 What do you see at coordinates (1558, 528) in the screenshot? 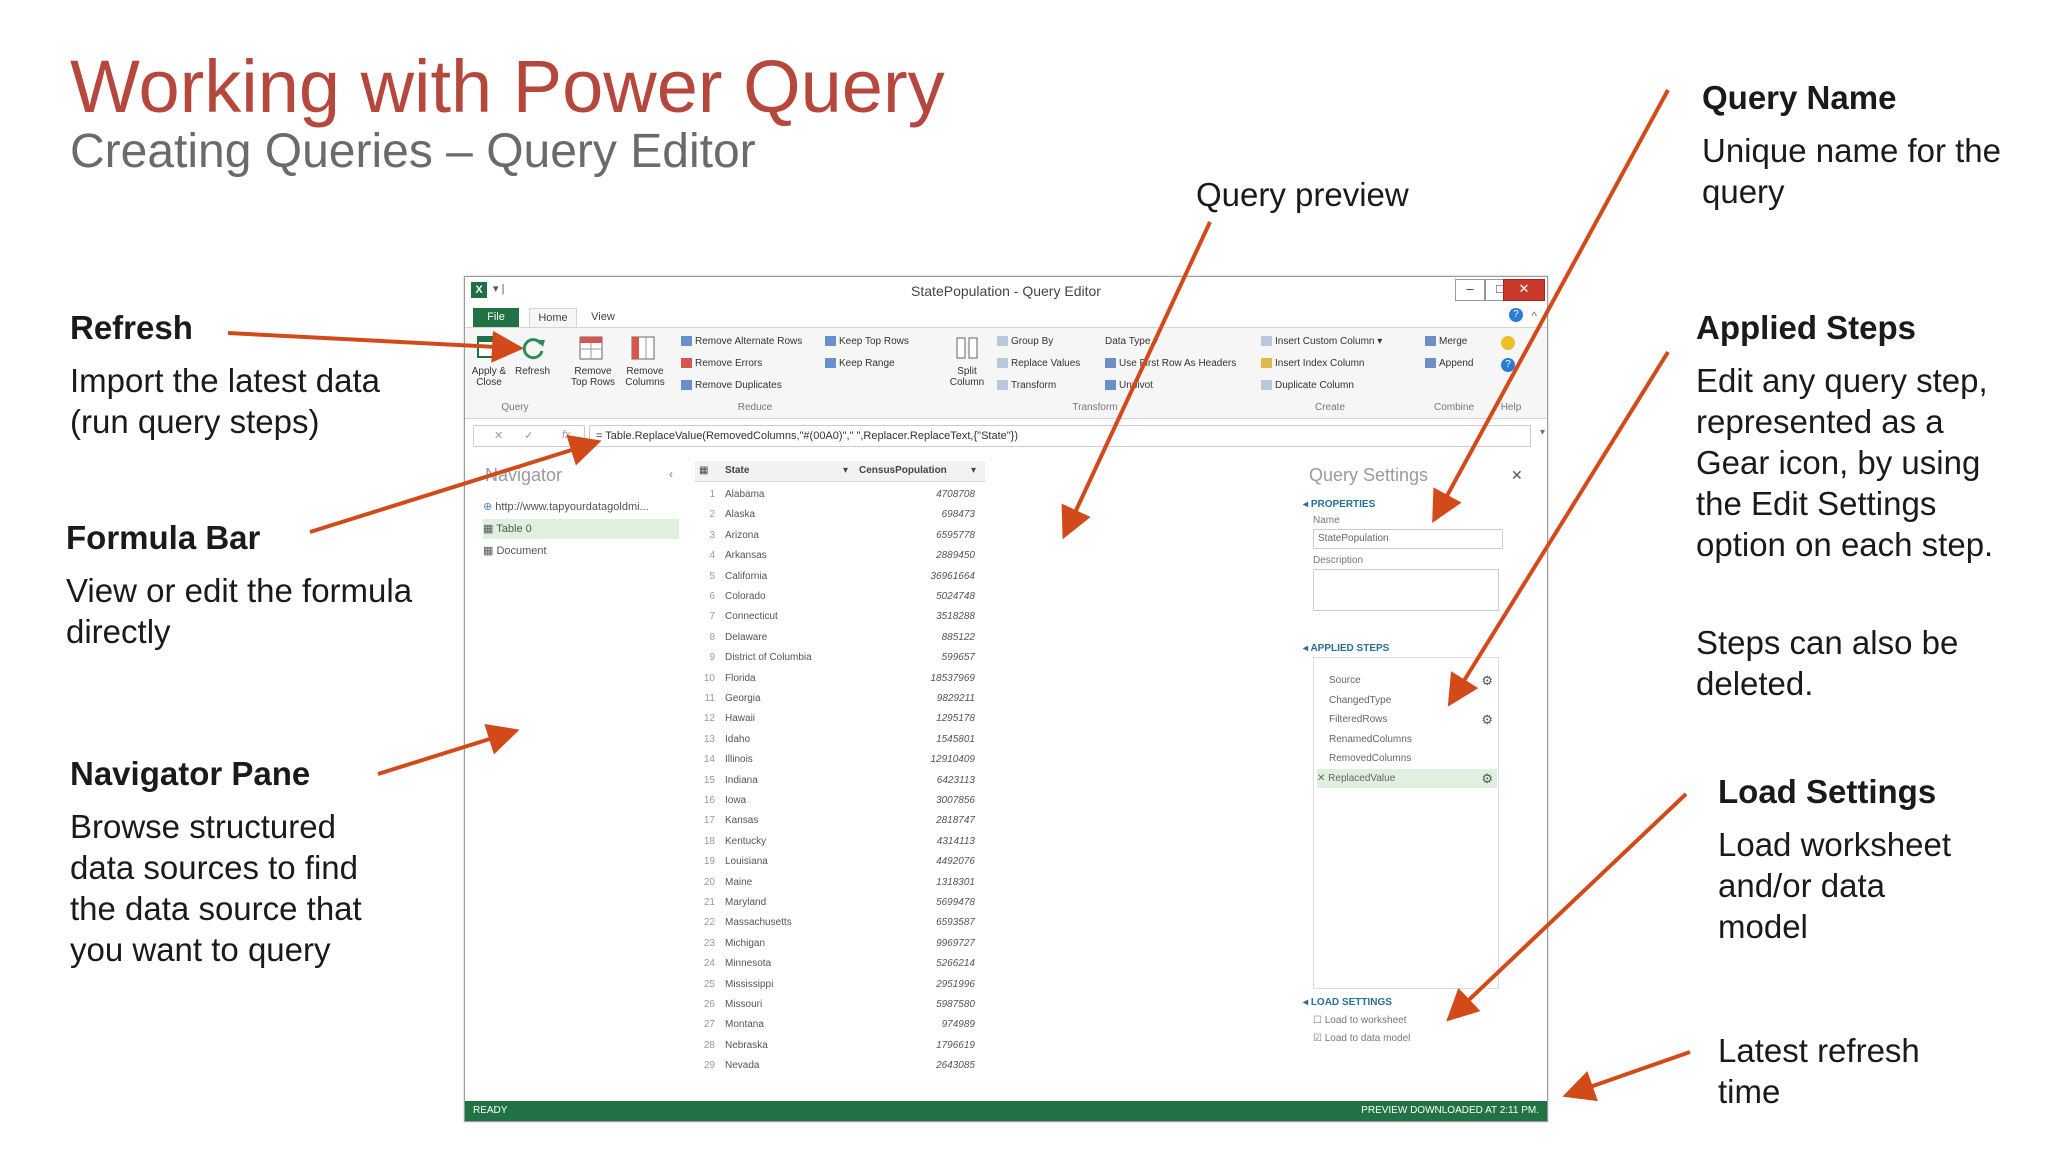
I see `arrow-applied-steps` at bounding box center [1558, 528].